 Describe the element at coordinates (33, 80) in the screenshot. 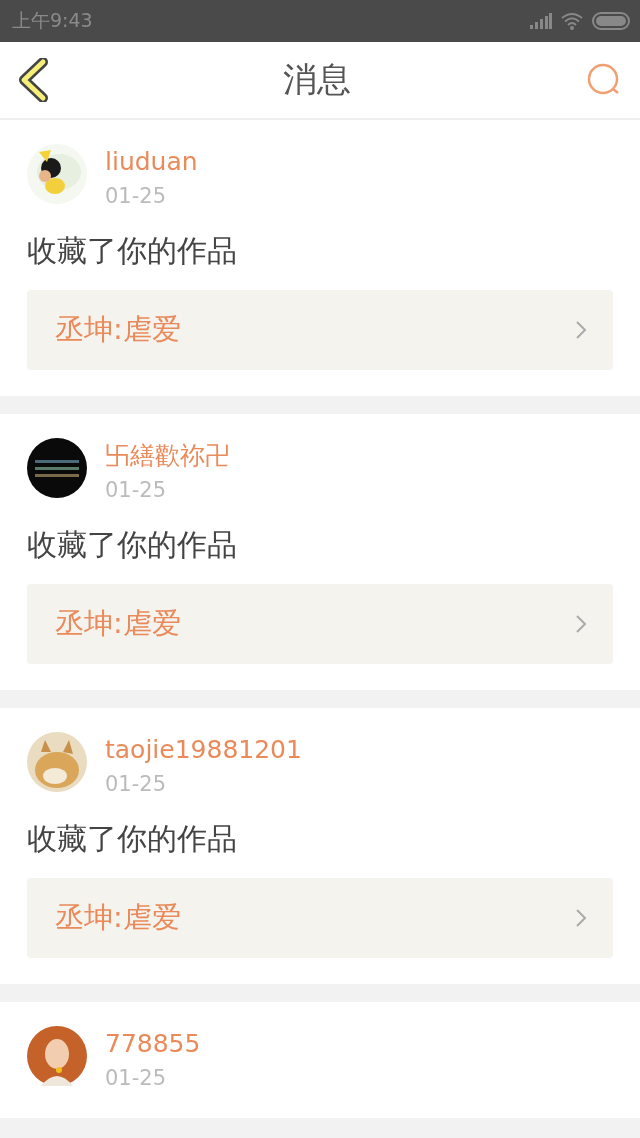

I see `back-icon` at that location.